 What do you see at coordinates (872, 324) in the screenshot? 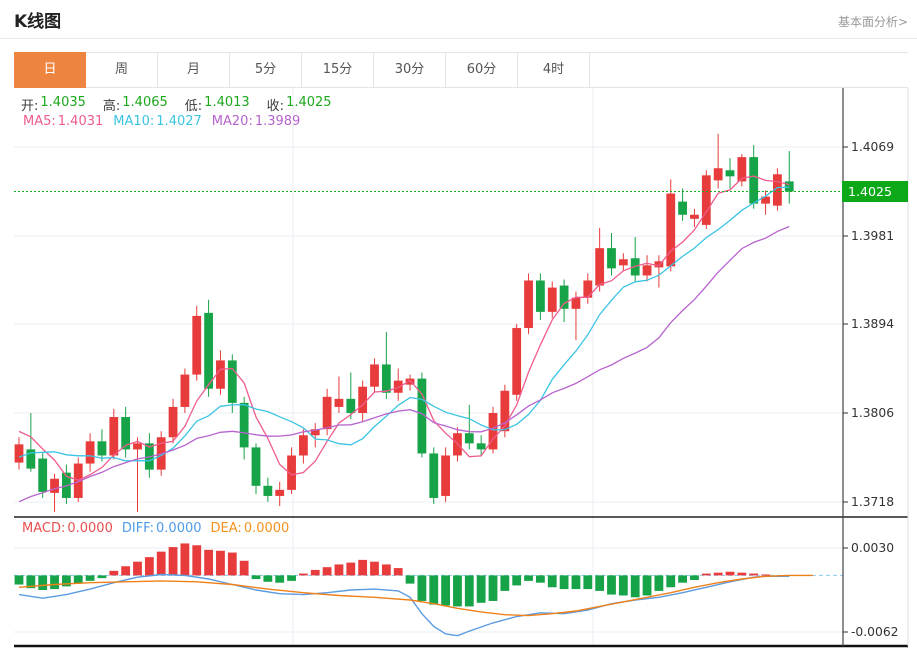
I see `y-axis-label: 1.3894` at bounding box center [872, 324].